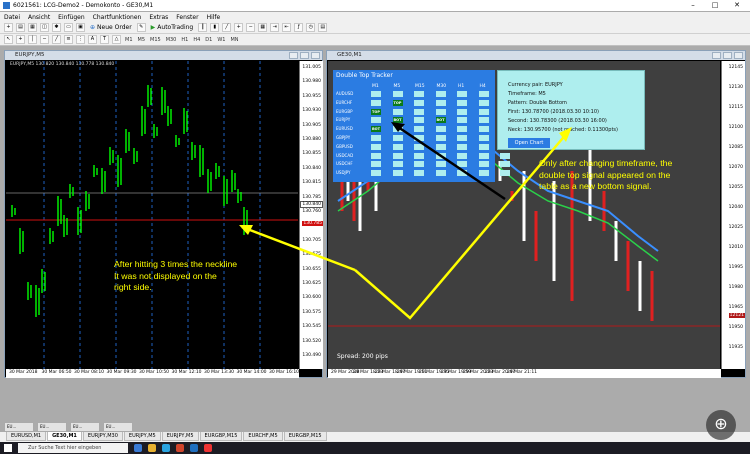 The width and height of the screenshot is (750, 454). What do you see at coordinates (263, 436) in the screenshot?
I see `chart-tab: EURCHF,M5` at bounding box center [263, 436].